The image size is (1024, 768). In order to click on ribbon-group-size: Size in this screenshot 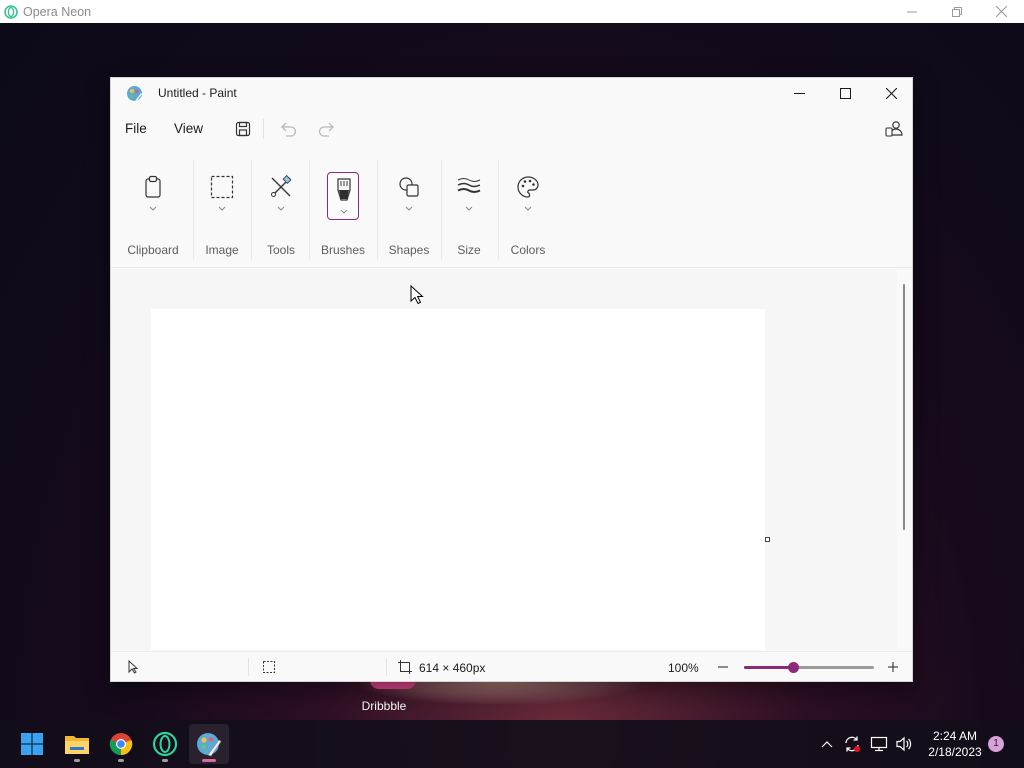, I will do `click(469, 209)`.